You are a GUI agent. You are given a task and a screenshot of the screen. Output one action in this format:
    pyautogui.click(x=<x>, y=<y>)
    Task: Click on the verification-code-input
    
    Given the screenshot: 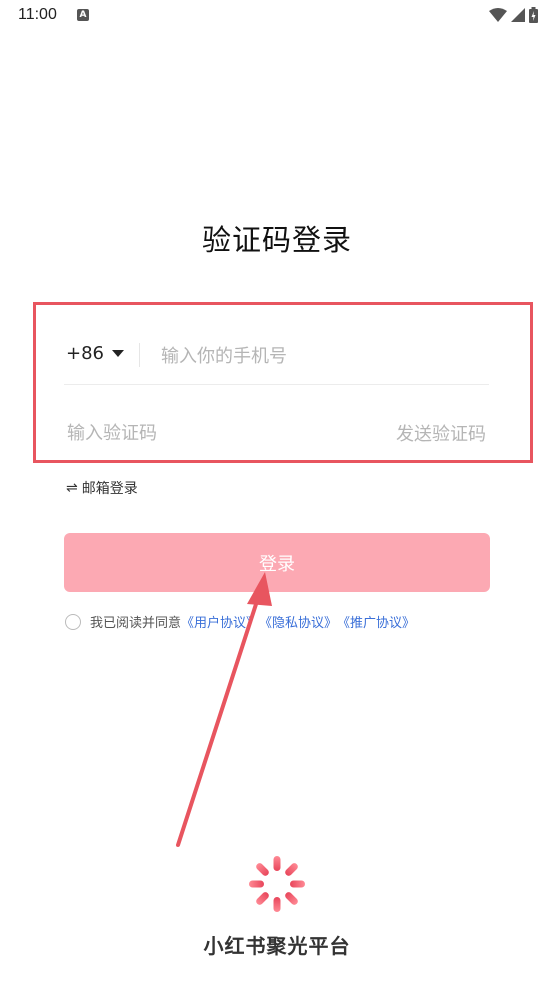 What is the action you would take?
    pyautogui.click(x=177, y=433)
    